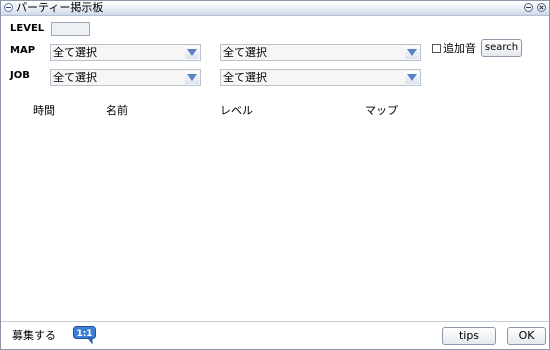  I want to click on job-label: JOB, so click(20, 75).